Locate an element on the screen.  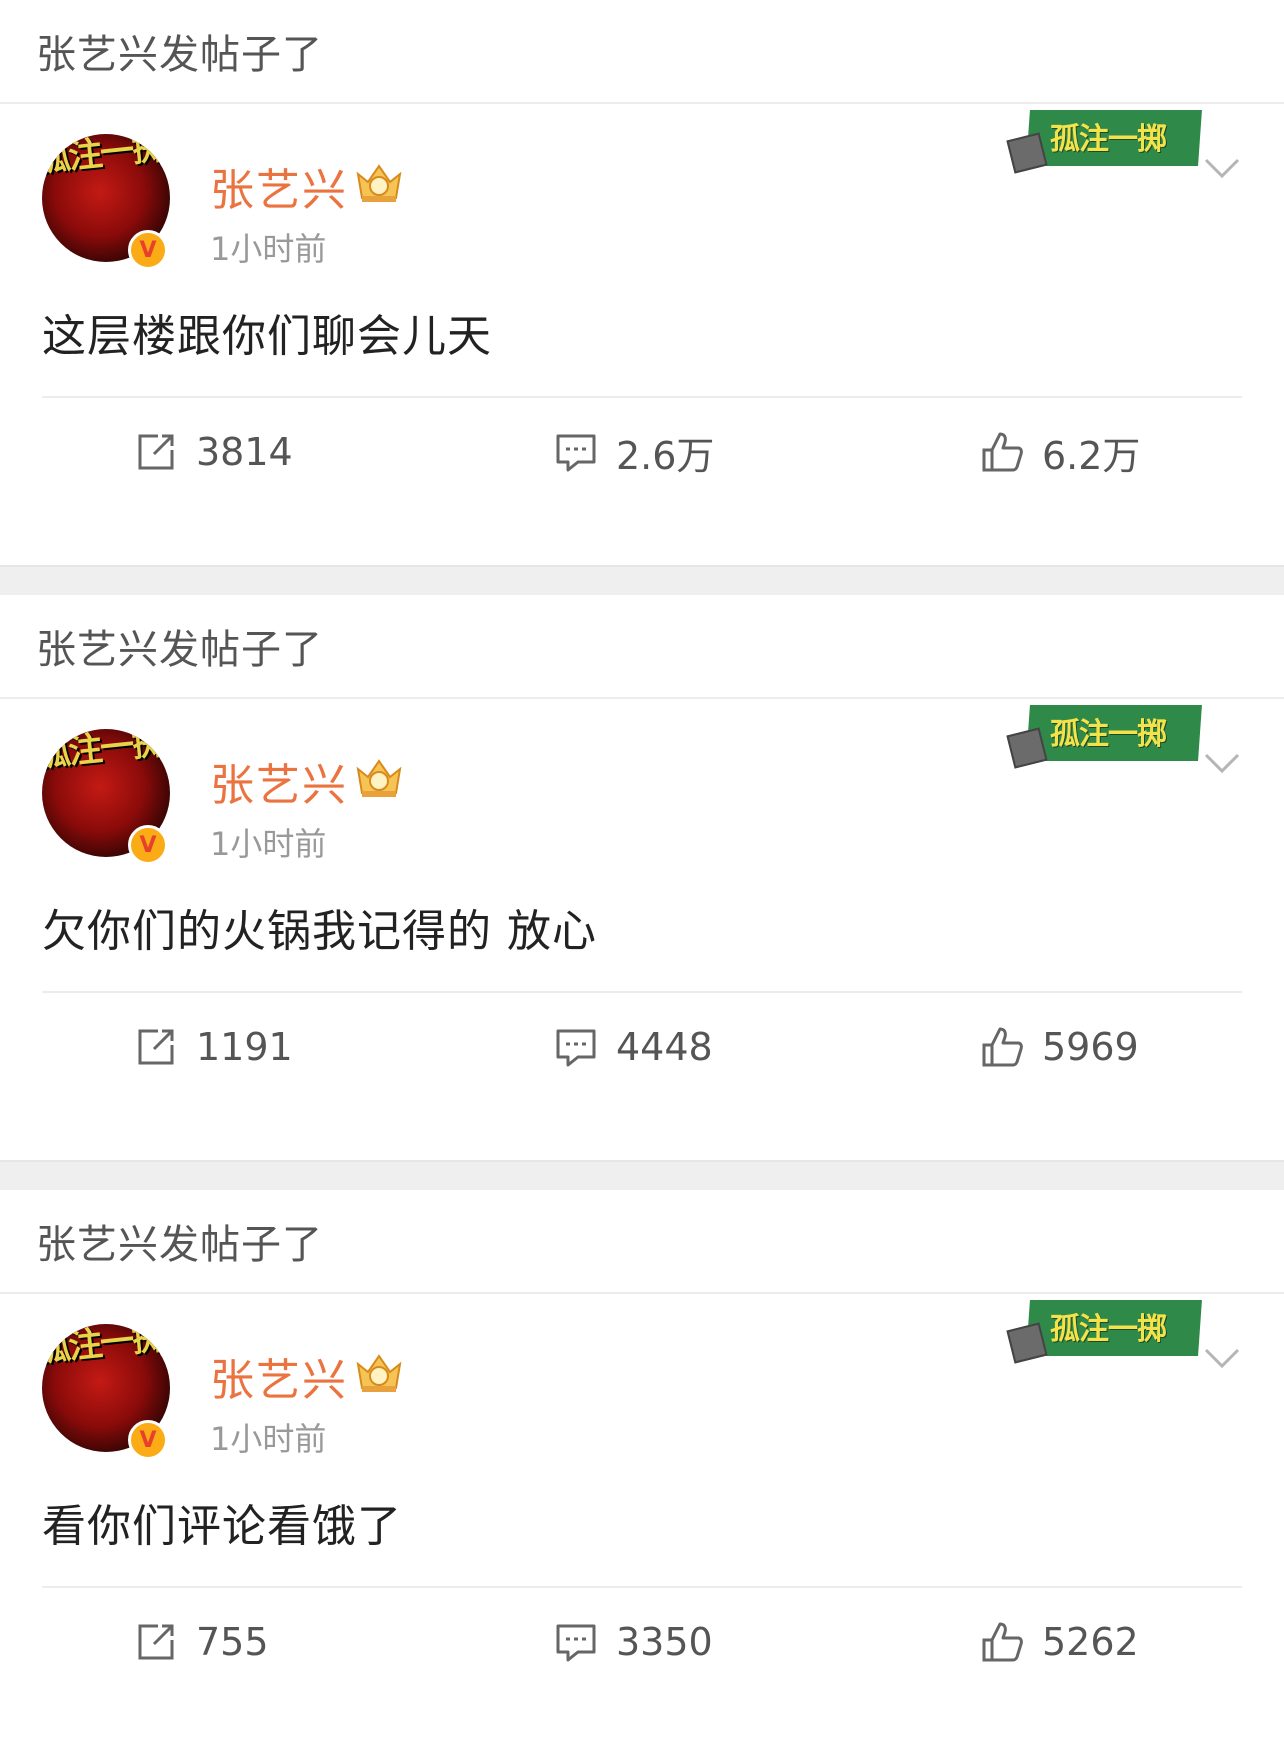
comment-button: 3350 is located at coordinates (633, 1642).